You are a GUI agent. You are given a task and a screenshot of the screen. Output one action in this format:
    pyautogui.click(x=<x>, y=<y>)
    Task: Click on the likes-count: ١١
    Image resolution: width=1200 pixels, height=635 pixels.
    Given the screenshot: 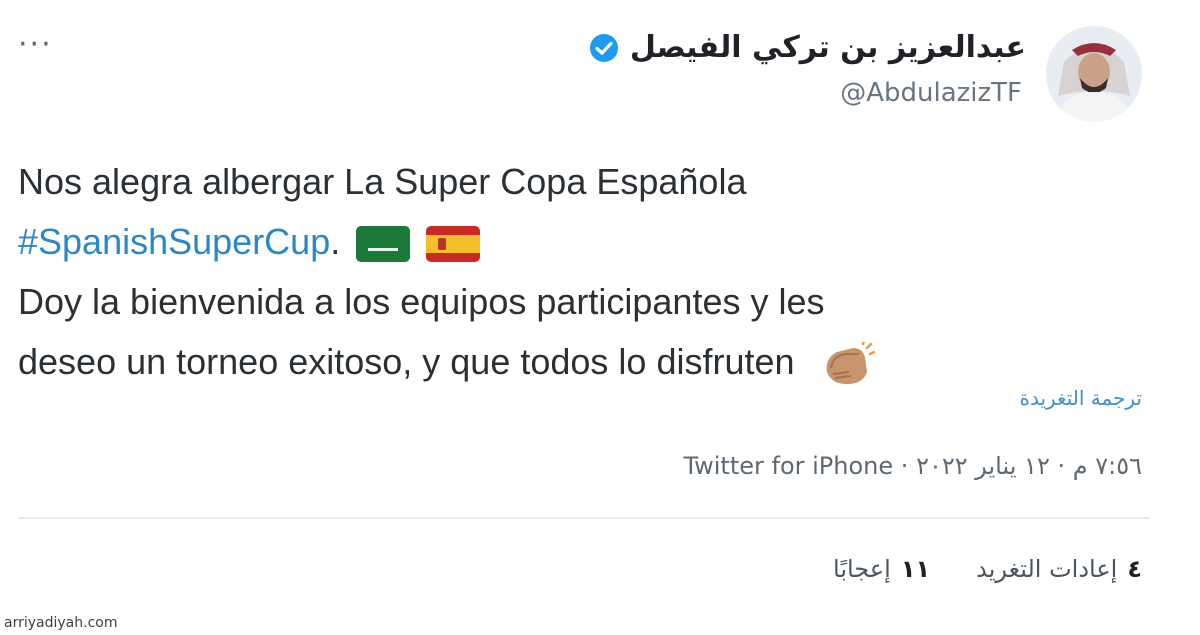 What is the action you would take?
    pyautogui.click(x=915, y=569)
    